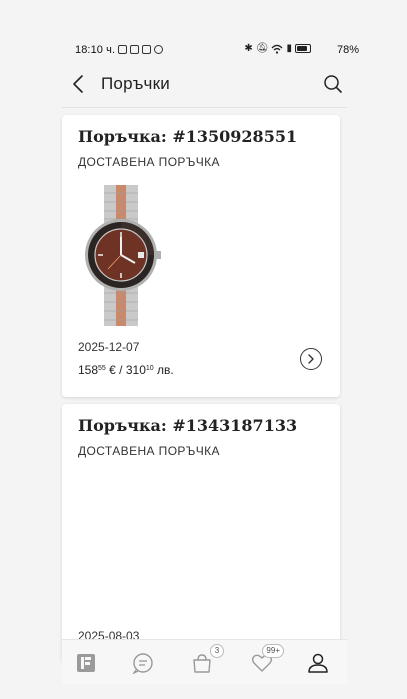 The image size is (407, 699). What do you see at coordinates (273, 651) in the screenshot?
I see `wishlist-count-badge: 99+` at bounding box center [273, 651].